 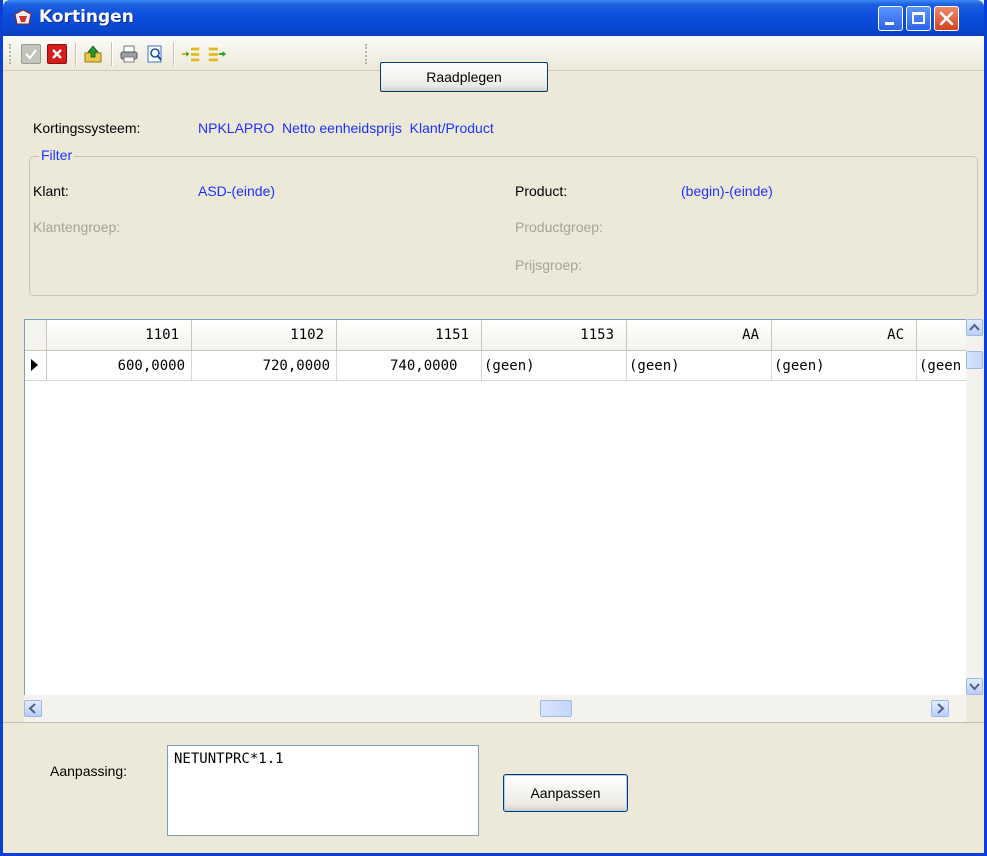 What do you see at coordinates (554, 335) in the screenshot?
I see `column-header: 1153` at bounding box center [554, 335].